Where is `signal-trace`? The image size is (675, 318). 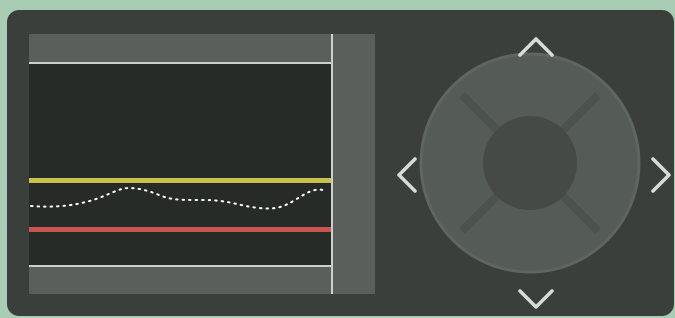
signal-trace is located at coordinates (177, 198).